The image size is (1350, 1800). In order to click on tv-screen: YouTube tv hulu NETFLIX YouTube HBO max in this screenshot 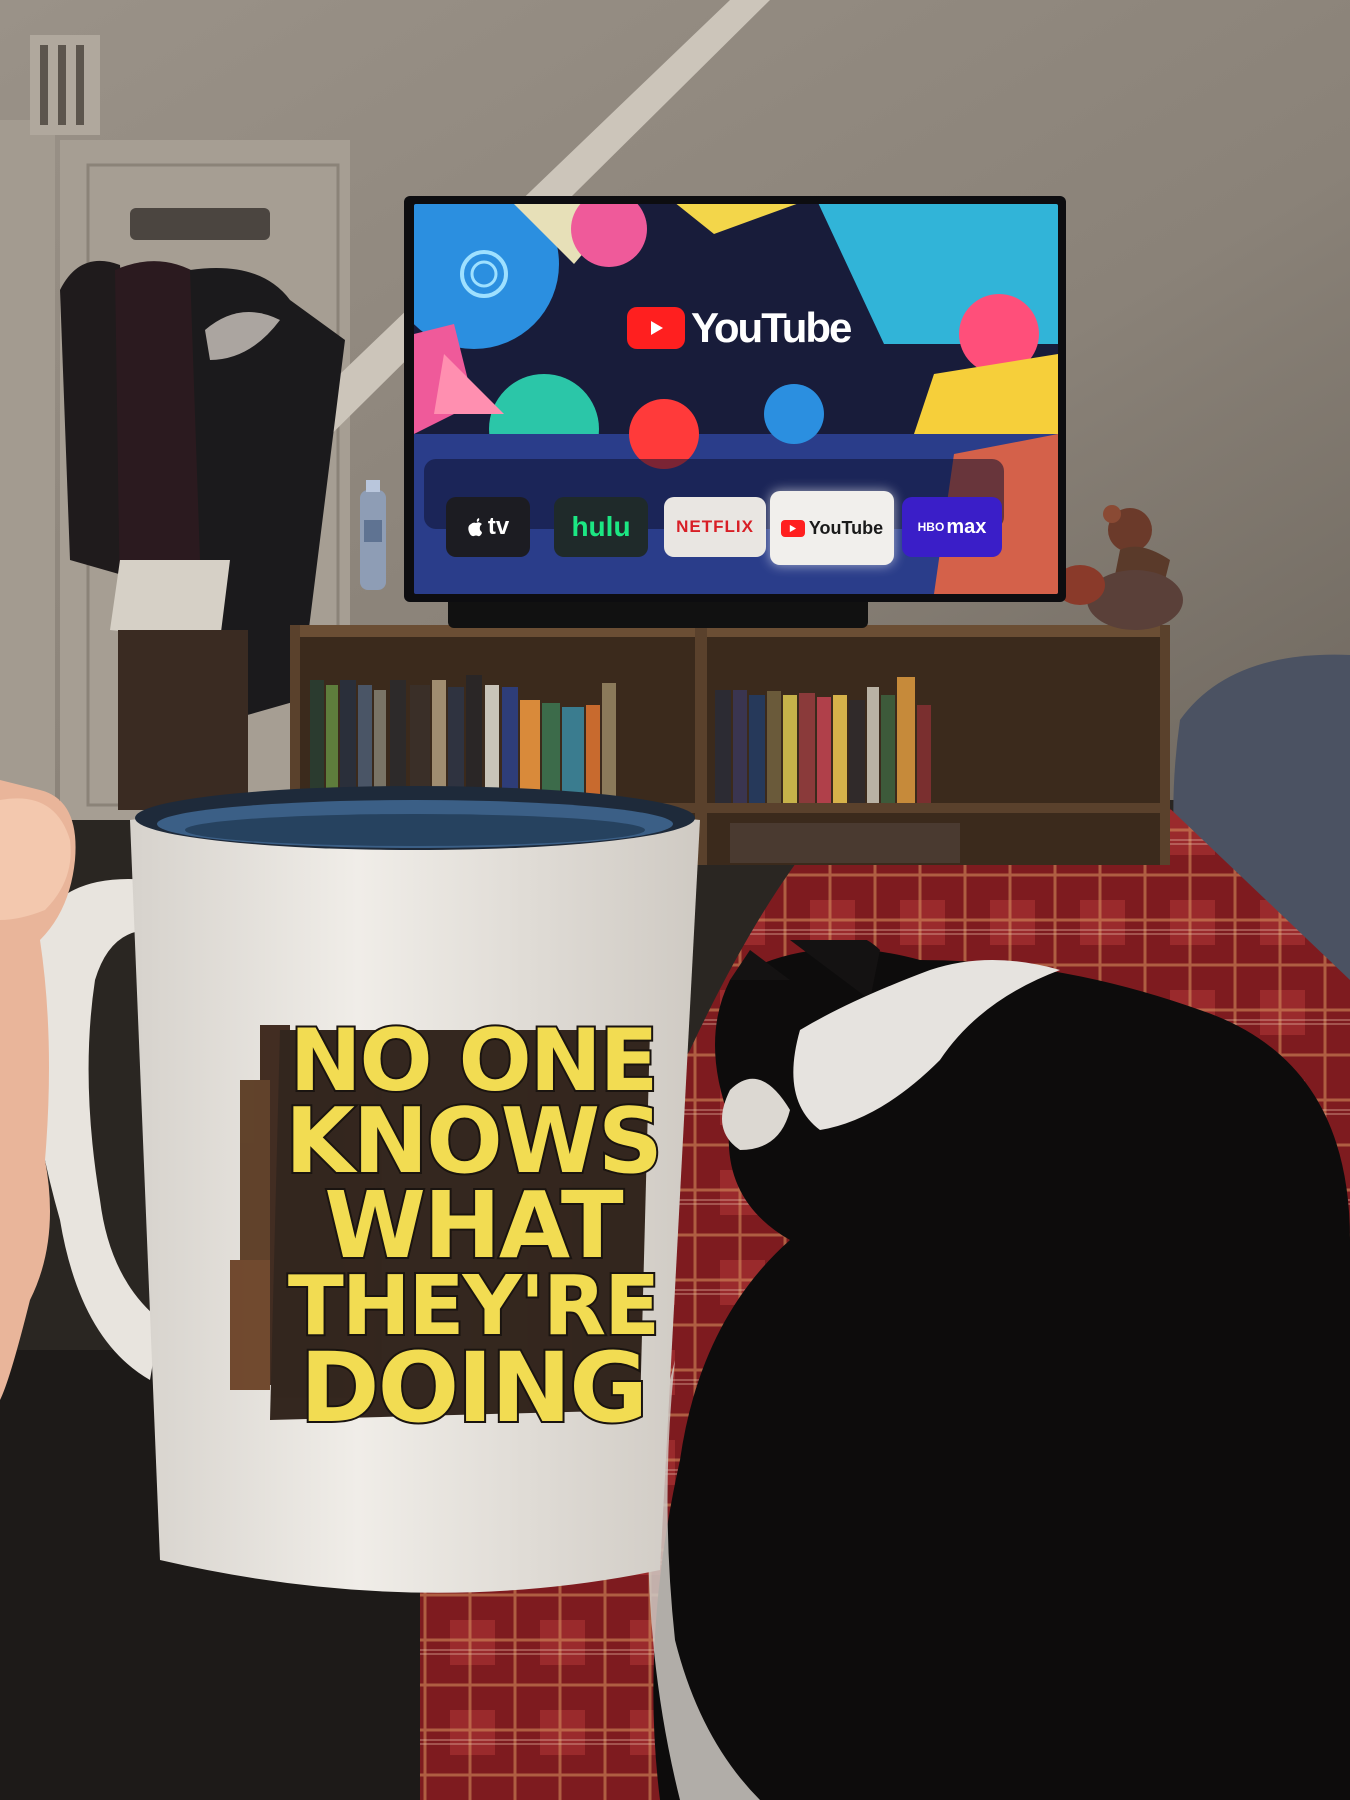, I will do `click(736, 399)`.